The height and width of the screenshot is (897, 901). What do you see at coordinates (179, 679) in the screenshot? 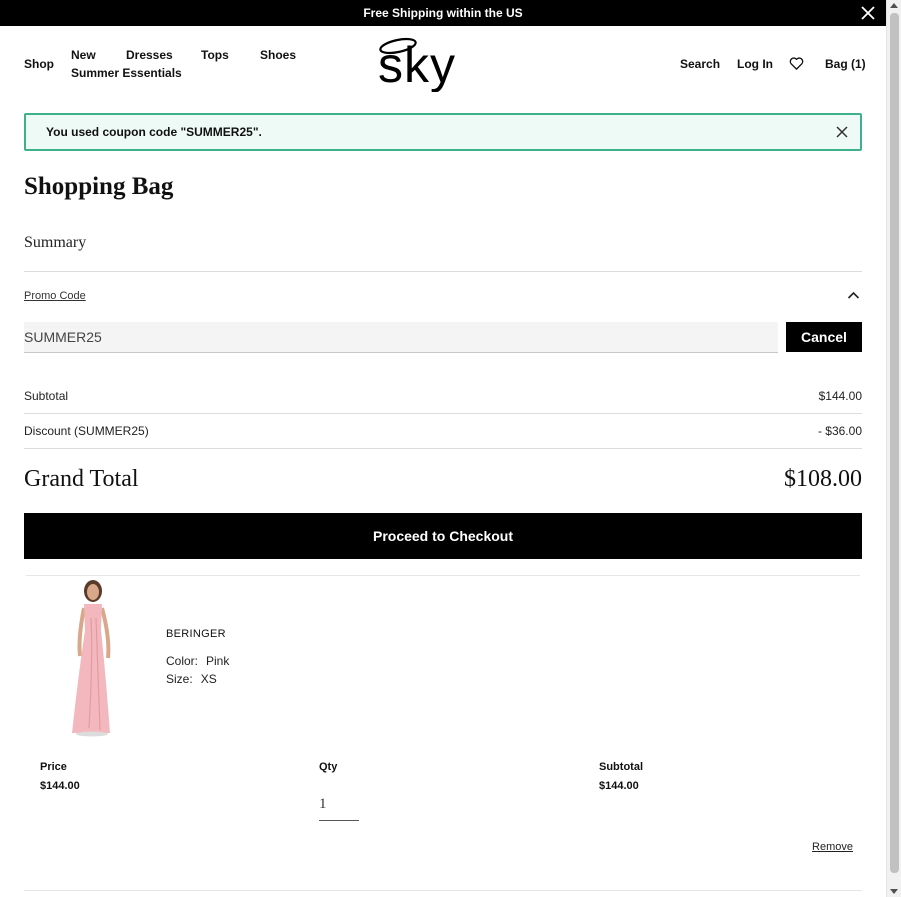
I see `size-label: Size:` at bounding box center [179, 679].